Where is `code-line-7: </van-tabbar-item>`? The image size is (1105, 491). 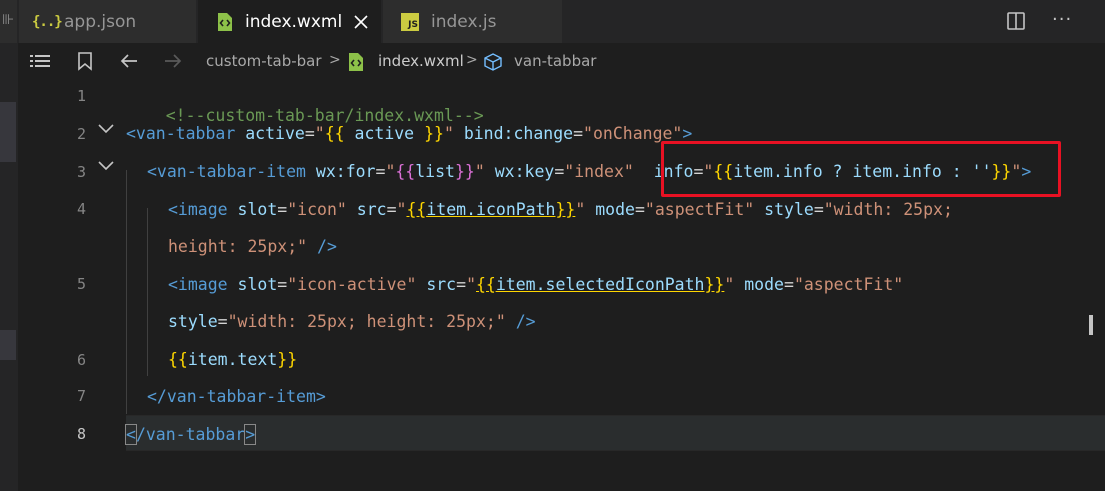
code-line-7: </van-tabbar-item> is located at coordinates (236, 396).